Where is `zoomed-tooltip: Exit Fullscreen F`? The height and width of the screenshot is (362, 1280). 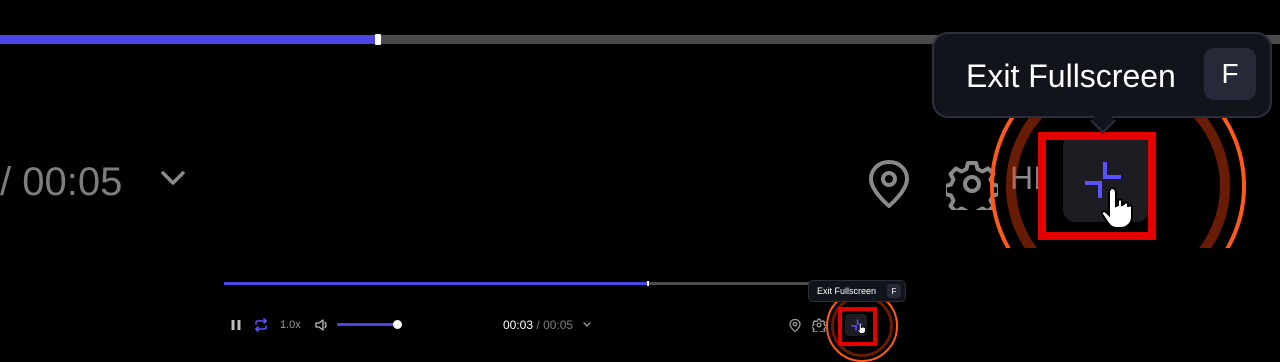
zoomed-tooltip: Exit Fullscreen F is located at coordinates (1102, 75).